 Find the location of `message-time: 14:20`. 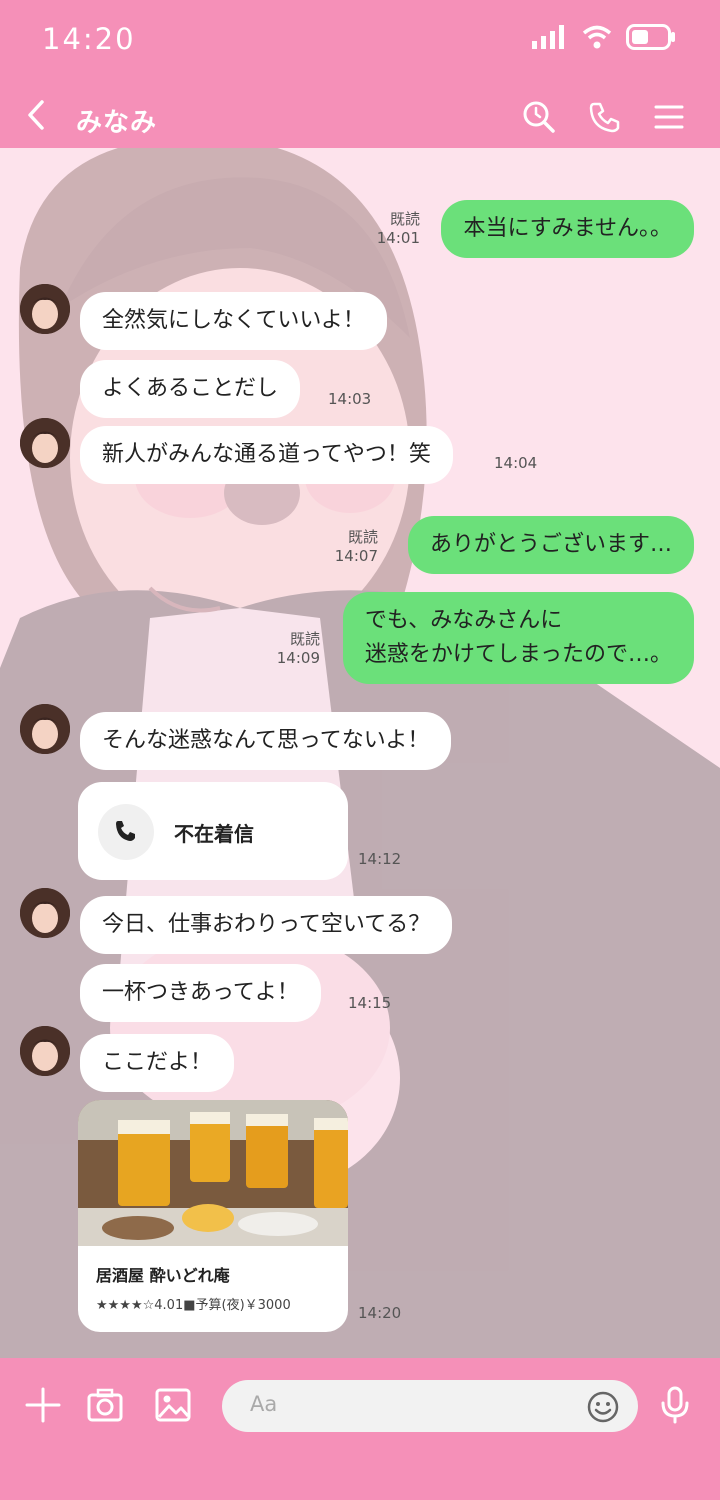

message-time: 14:20 is located at coordinates (380, 1313).